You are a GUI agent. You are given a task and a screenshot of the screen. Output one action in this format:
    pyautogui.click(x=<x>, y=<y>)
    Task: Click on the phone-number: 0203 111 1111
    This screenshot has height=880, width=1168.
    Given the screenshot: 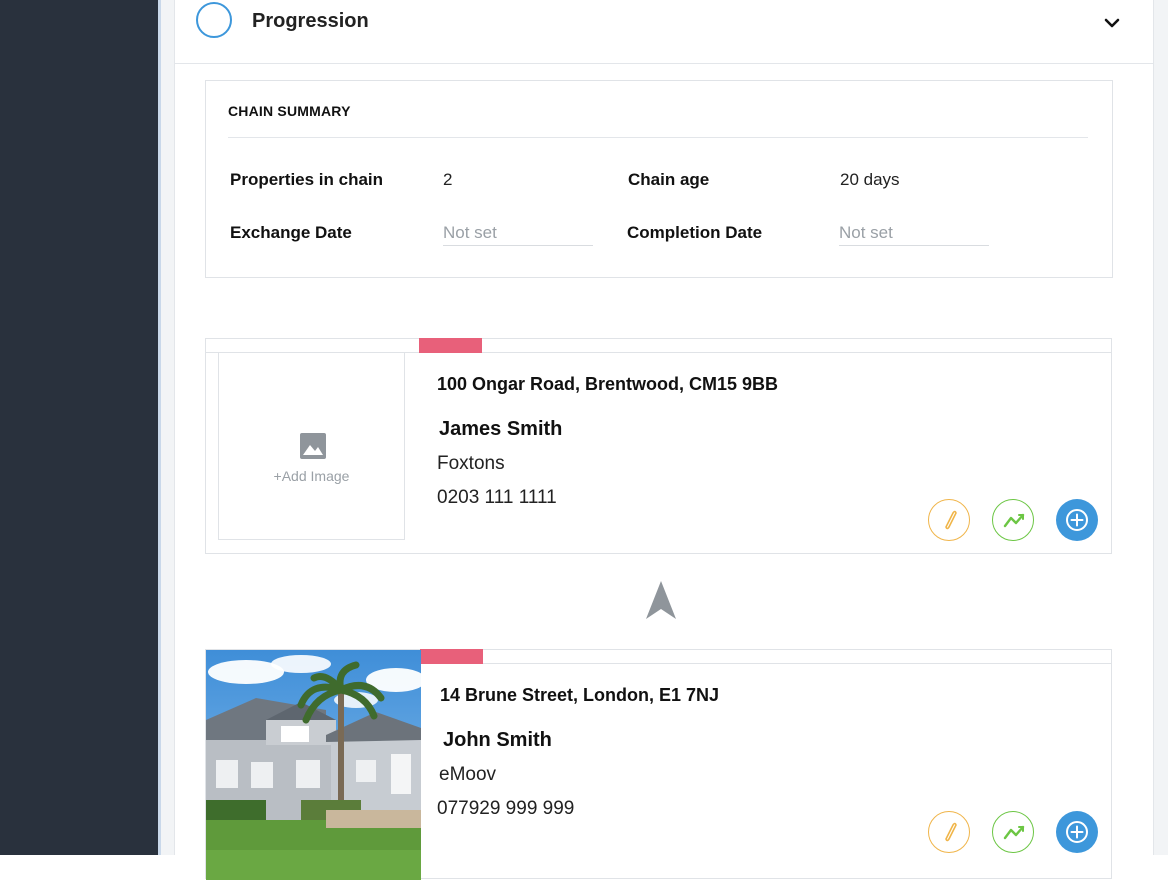 What is the action you would take?
    pyautogui.click(x=497, y=497)
    